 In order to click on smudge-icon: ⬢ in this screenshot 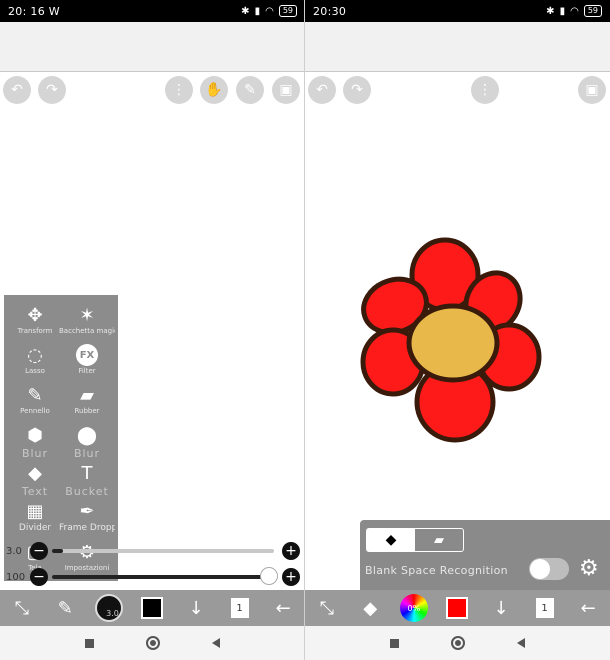, I will do `click(35, 435)`.